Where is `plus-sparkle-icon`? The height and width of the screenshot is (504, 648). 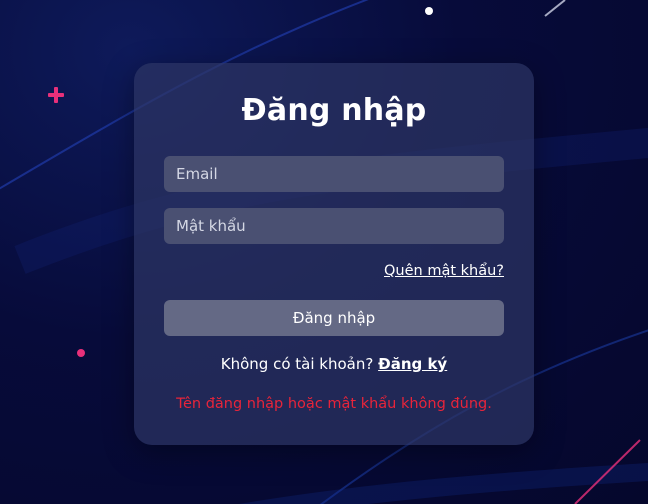
plus-sparkle-icon is located at coordinates (56, 95).